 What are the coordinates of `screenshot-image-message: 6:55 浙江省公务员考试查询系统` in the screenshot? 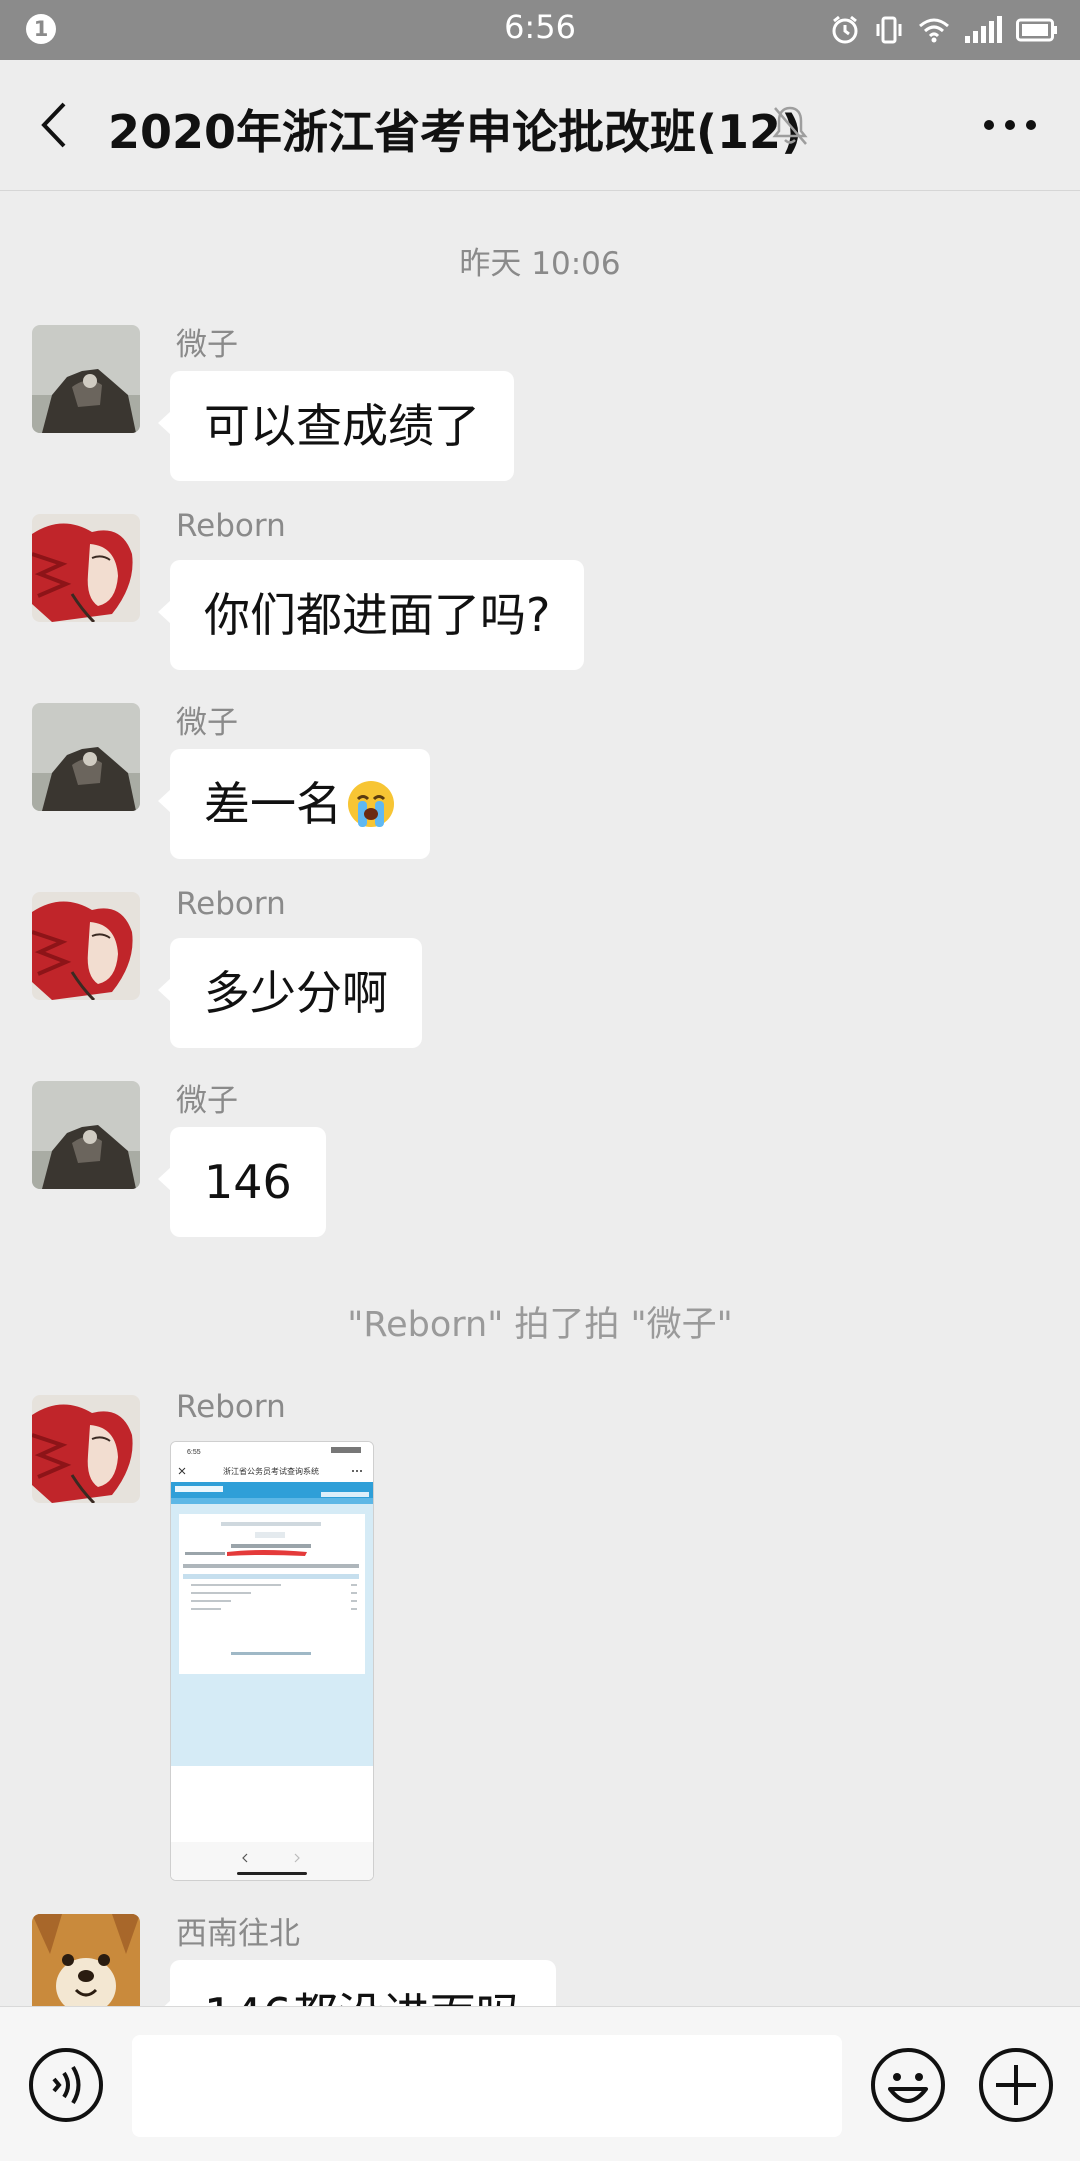 It's located at (272, 1661).